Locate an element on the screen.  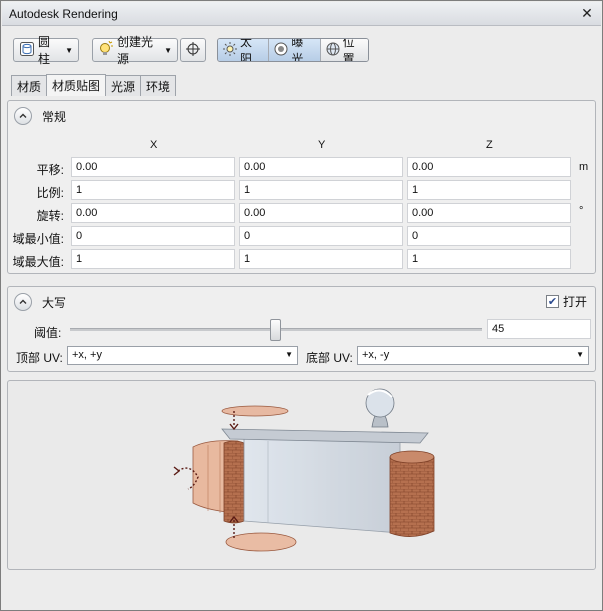
offset-unit: m is located at coordinates (584, 167).